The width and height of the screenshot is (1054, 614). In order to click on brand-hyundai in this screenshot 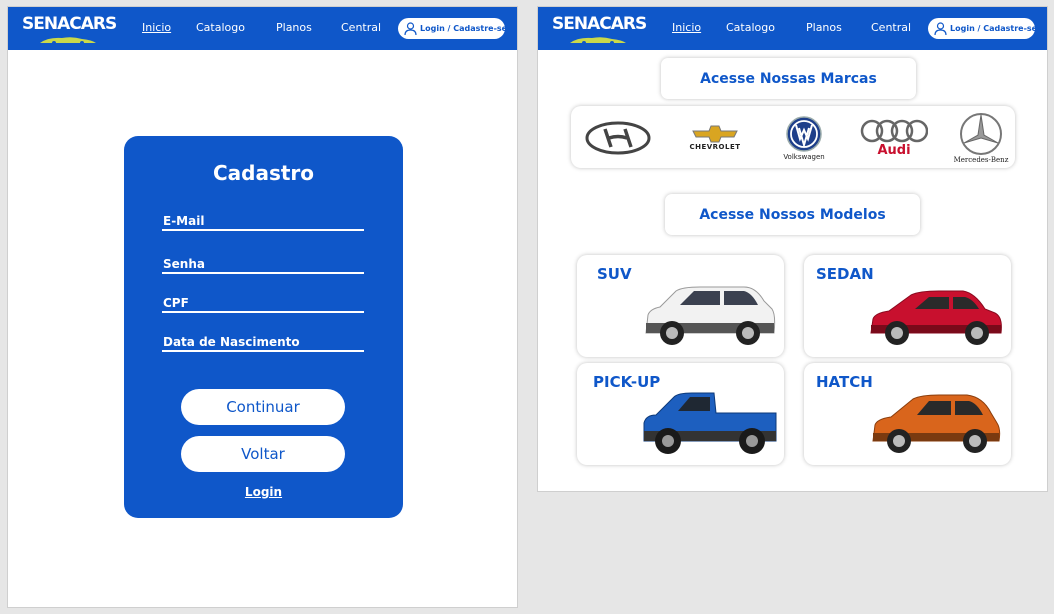, I will do `click(618, 138)`.